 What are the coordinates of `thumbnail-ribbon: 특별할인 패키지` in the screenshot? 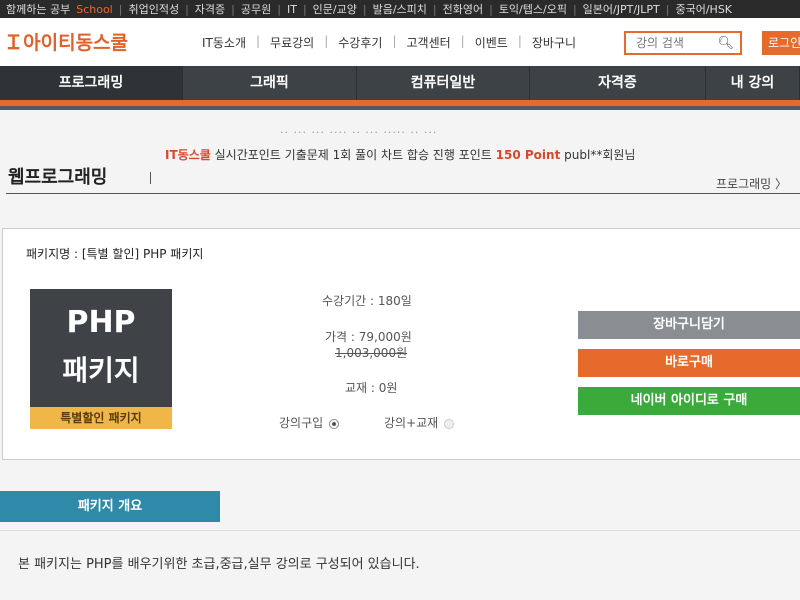 It's located at (101, 418).